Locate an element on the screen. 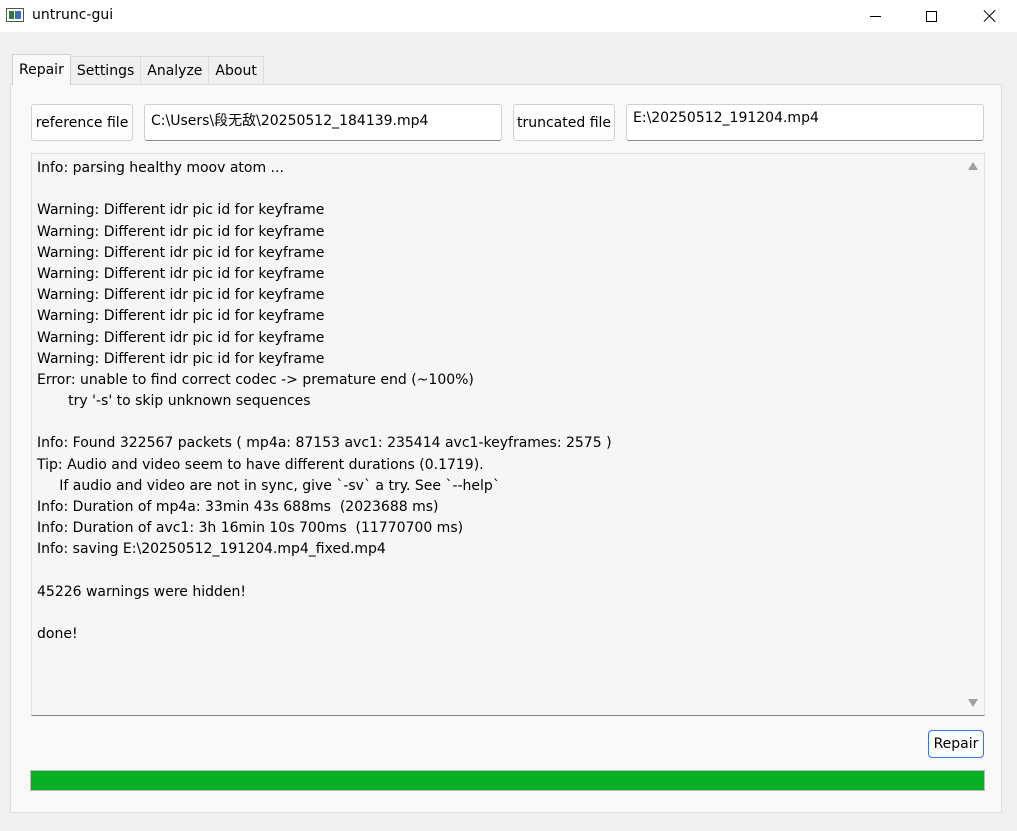 The width and height of the screenshot is (1017, 831). minimize-button is located at coordinates (875, 16).